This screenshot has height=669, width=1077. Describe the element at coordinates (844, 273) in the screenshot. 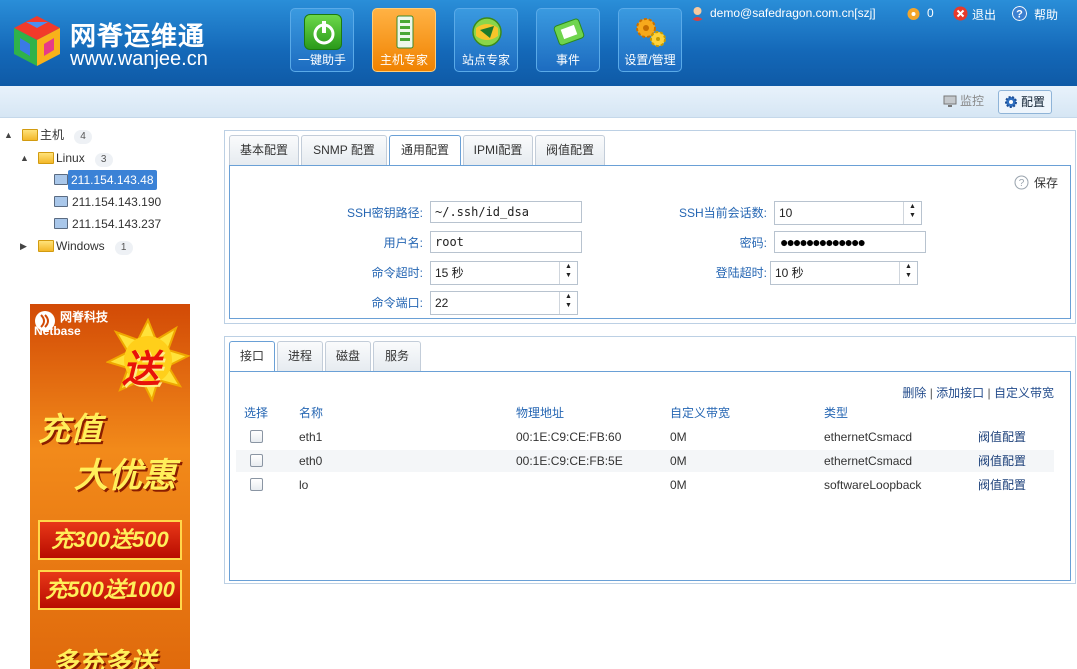

I see `login-timeout-stepper: 10 秒 ▲ ▼` at that location.